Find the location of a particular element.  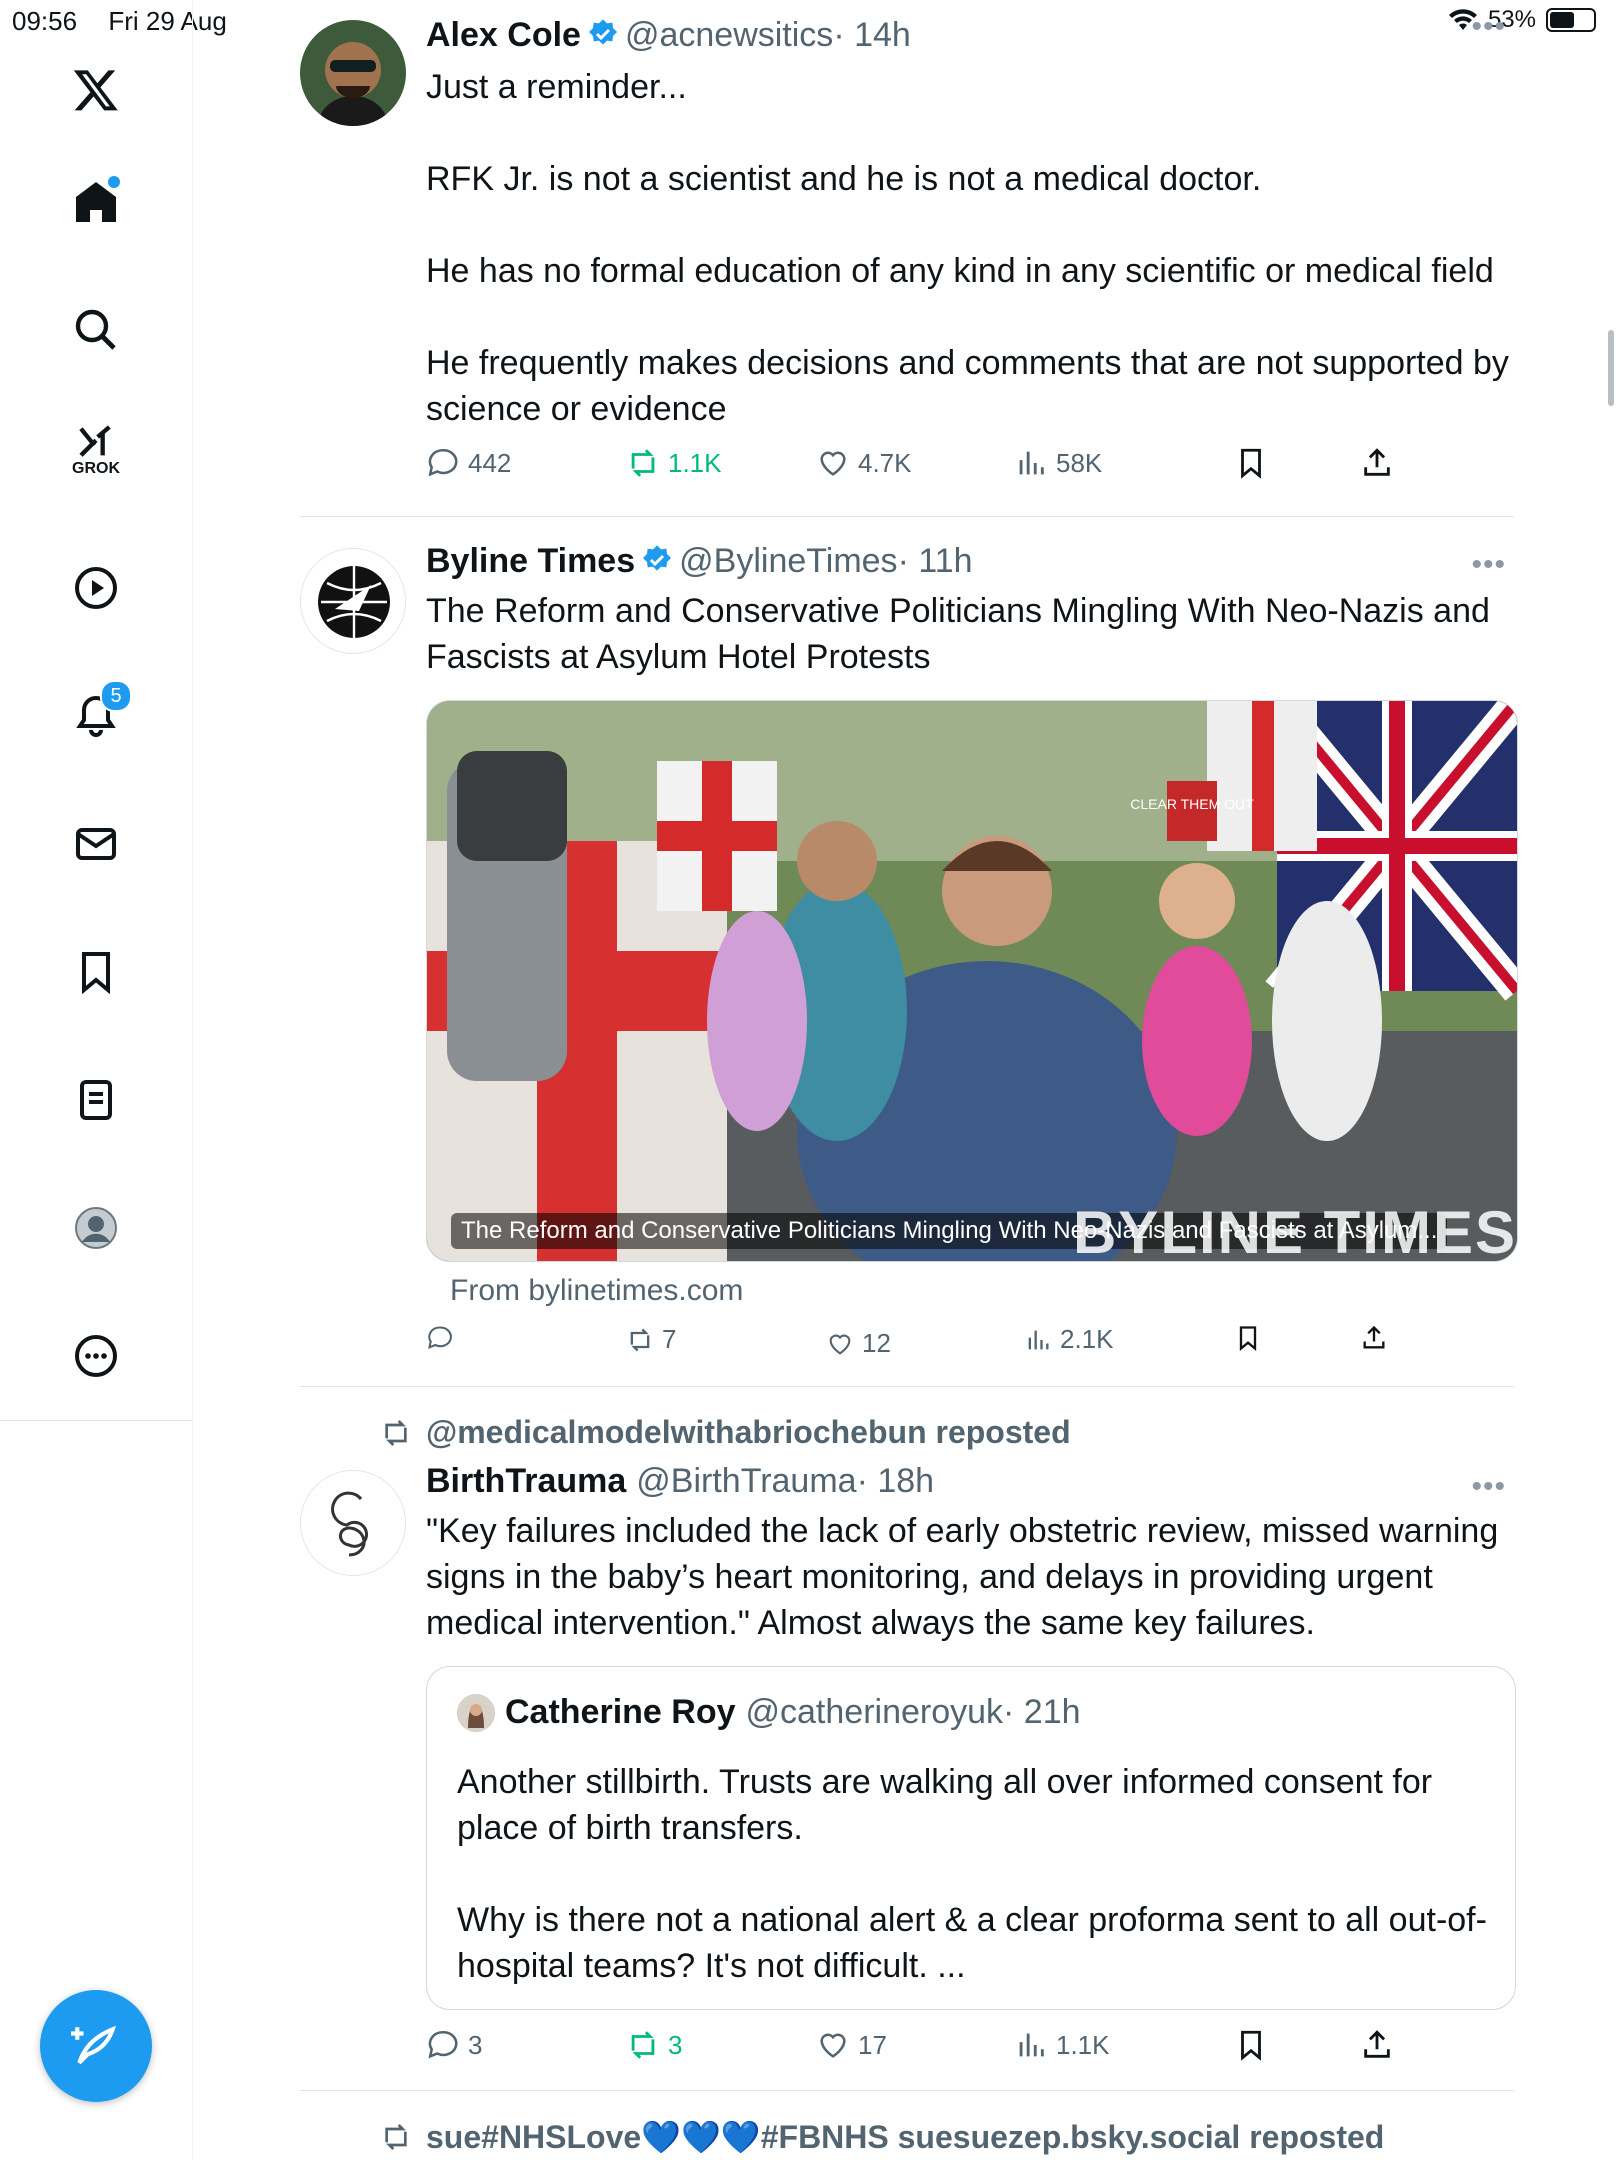

post-actions: 7 12 2.1K is located at coordinates (971, 1349).